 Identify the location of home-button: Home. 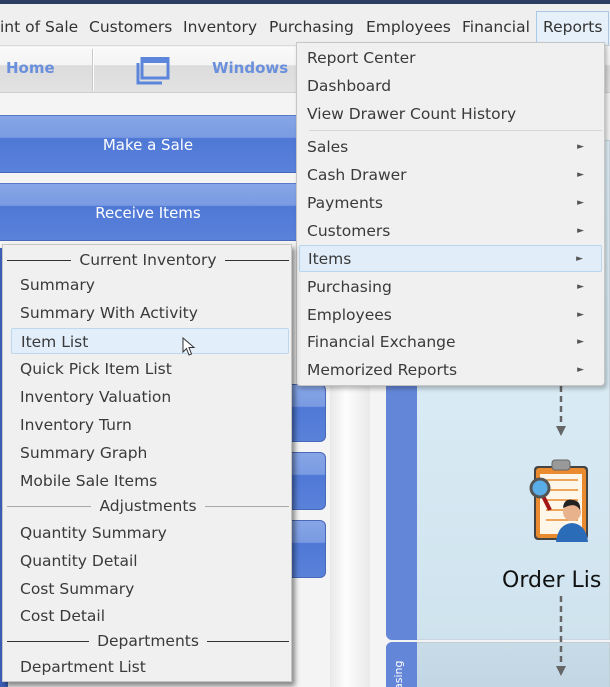
(30, 68).